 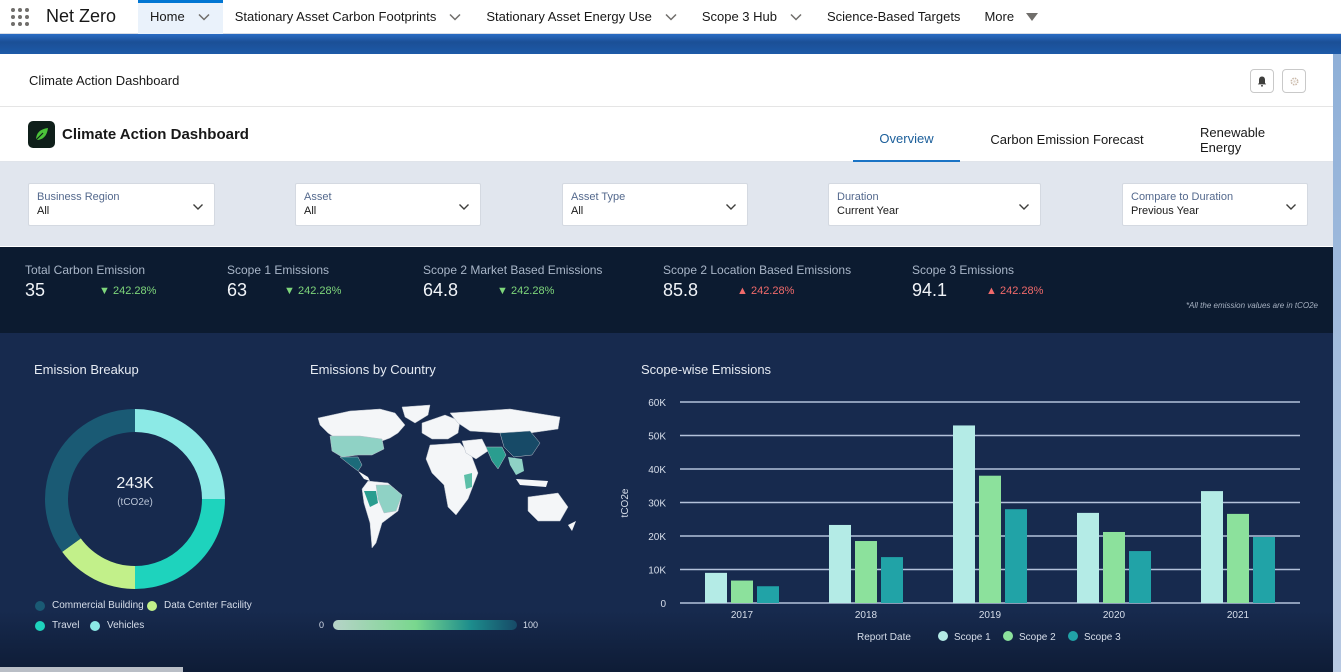 I want to click on nav-item-more: More, so click(x=1011, y=17).